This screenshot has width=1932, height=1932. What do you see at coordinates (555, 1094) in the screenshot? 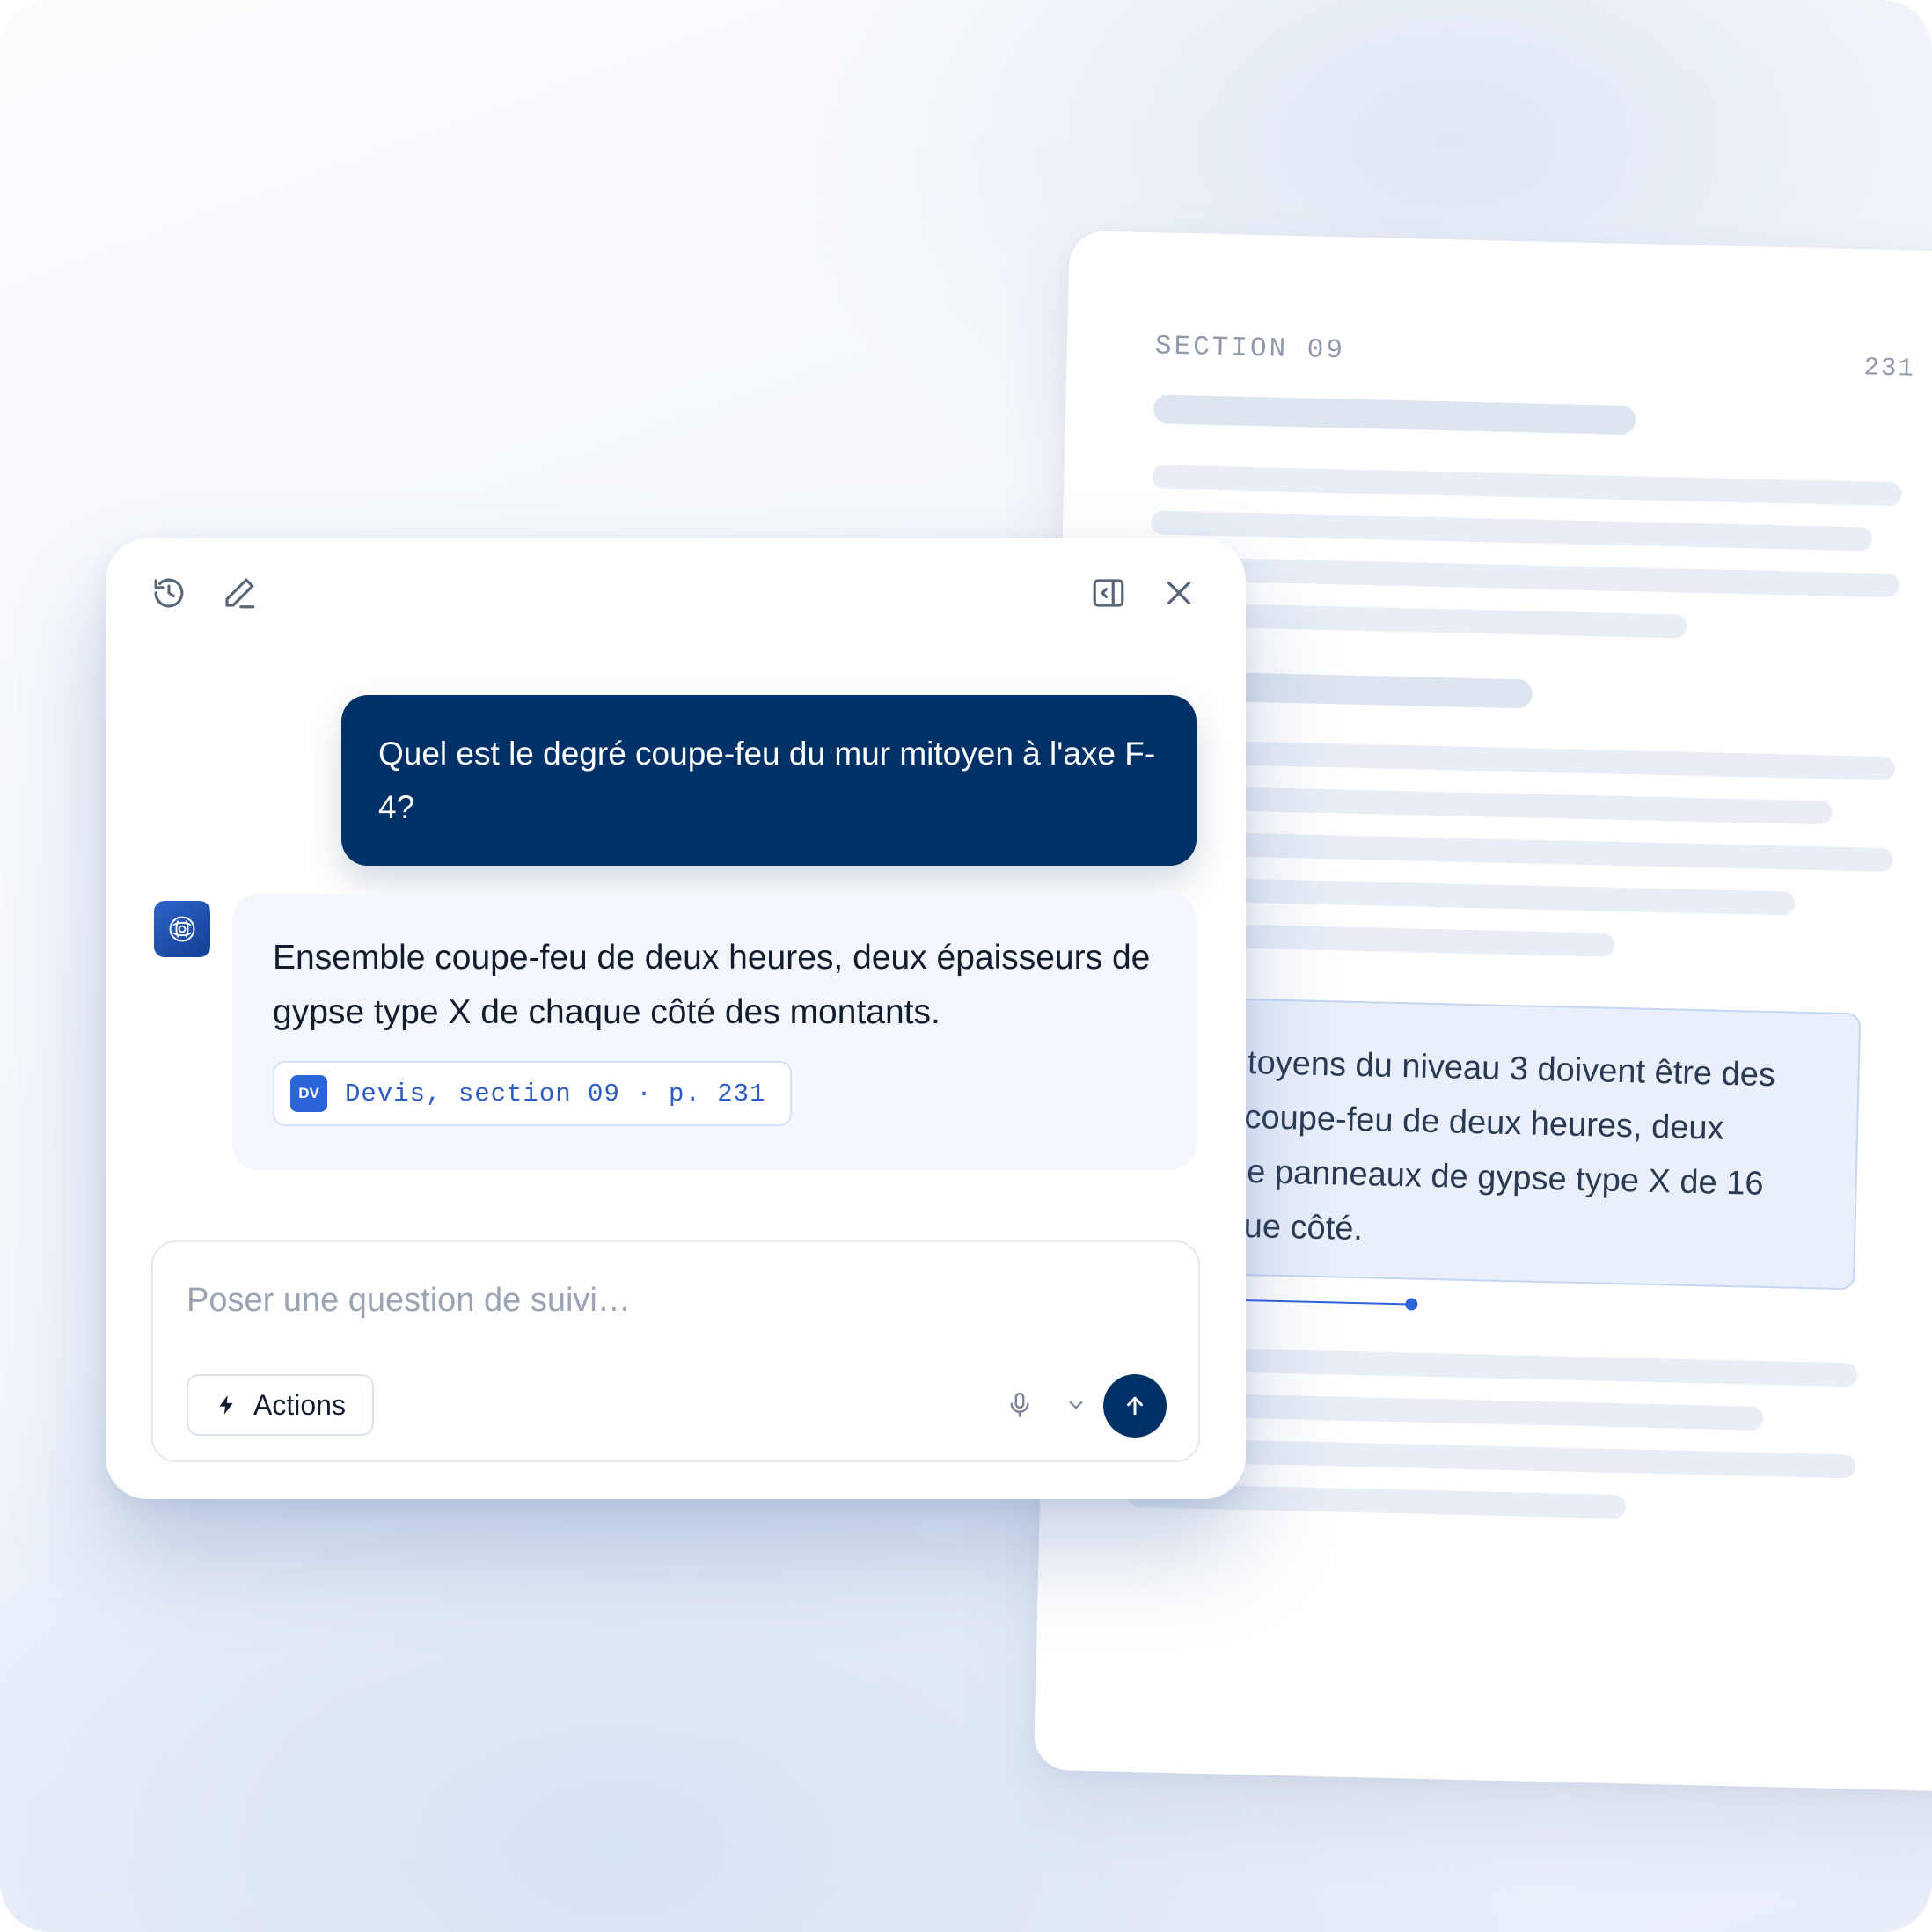
I see `citation-label: Devis, section 09 · p. 231` at bounding box center [555, 1094].